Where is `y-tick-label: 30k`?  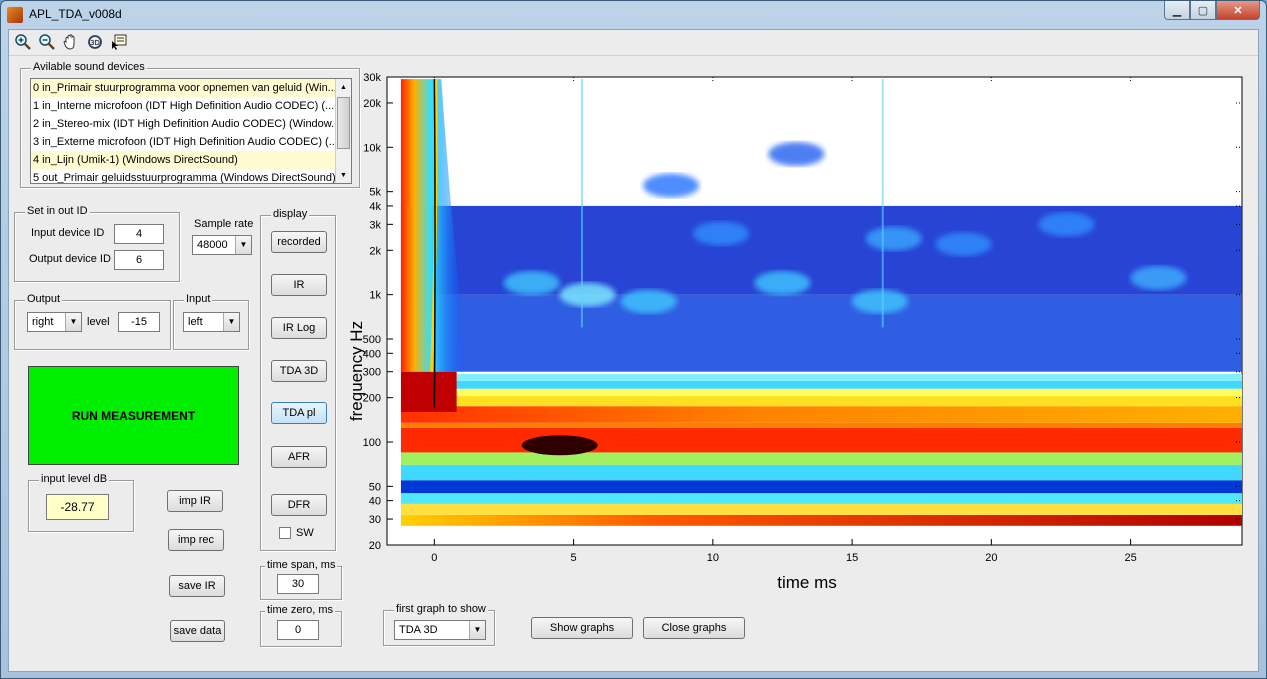 y-tick-label: 30k is located at coordinates (372, 78).